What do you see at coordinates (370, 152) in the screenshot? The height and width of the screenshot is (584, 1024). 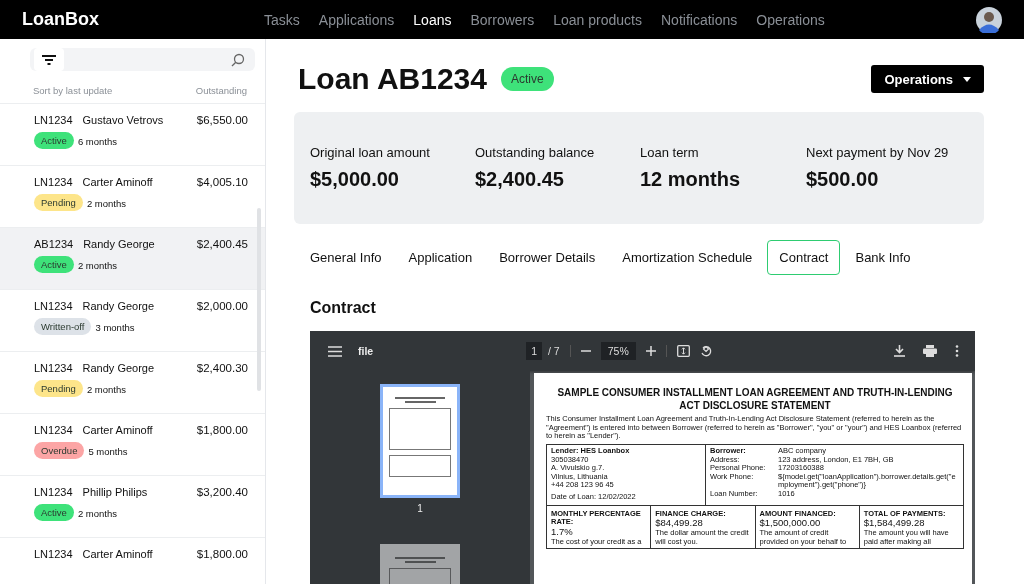 I see `stat-label: Original loan amount` at bounding box center [370, 152].